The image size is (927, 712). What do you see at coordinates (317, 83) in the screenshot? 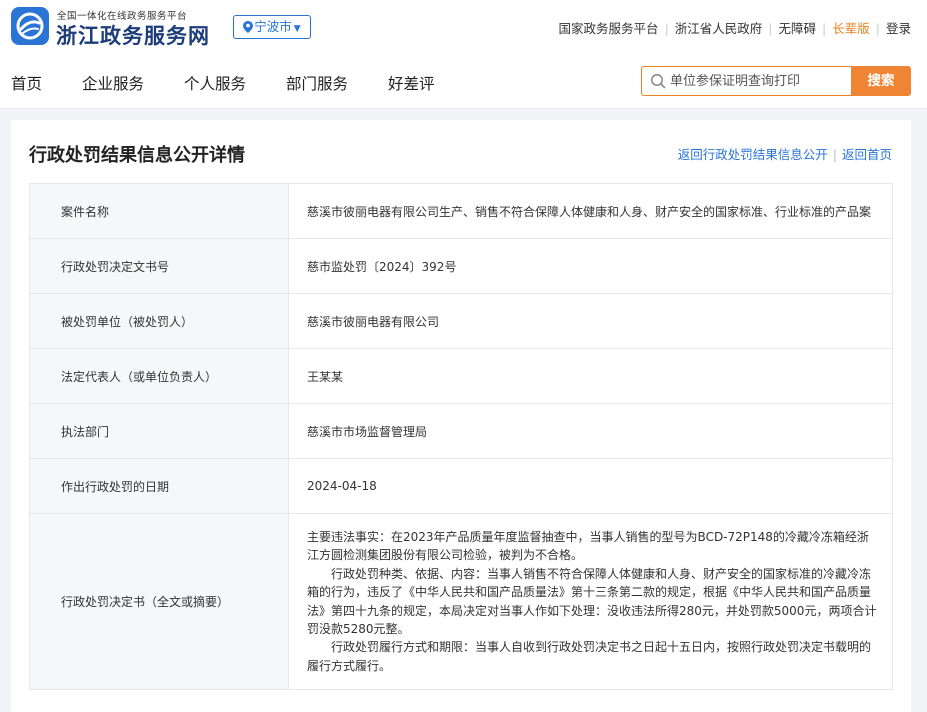
I see `nav-department-services: 部门服务` at bounding box center [317, 83].